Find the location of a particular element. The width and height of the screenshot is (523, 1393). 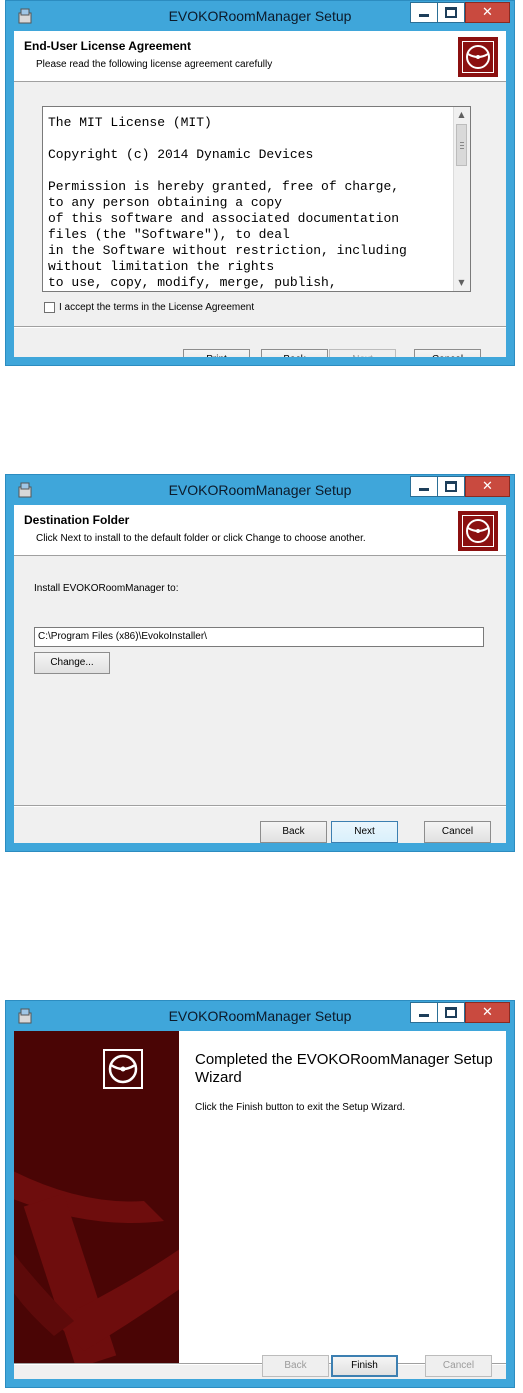

scroll-thumb is located at coordinates (461, 145).